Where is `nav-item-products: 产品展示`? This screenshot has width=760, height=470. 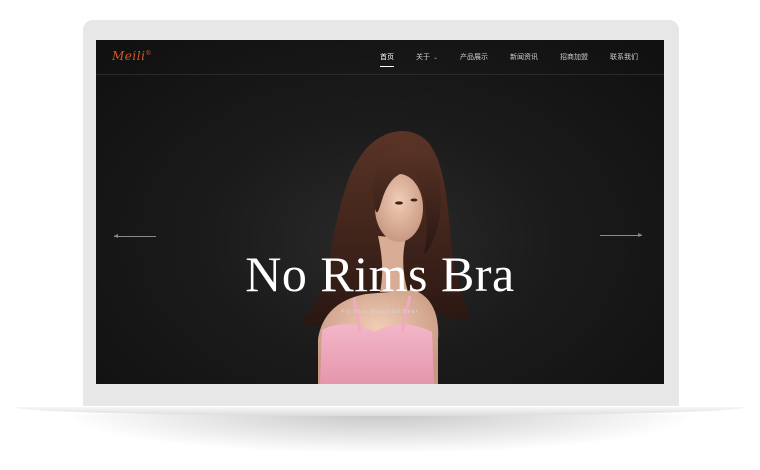 nav-item-products: 产品展示 is located at coordinates (474, 57).